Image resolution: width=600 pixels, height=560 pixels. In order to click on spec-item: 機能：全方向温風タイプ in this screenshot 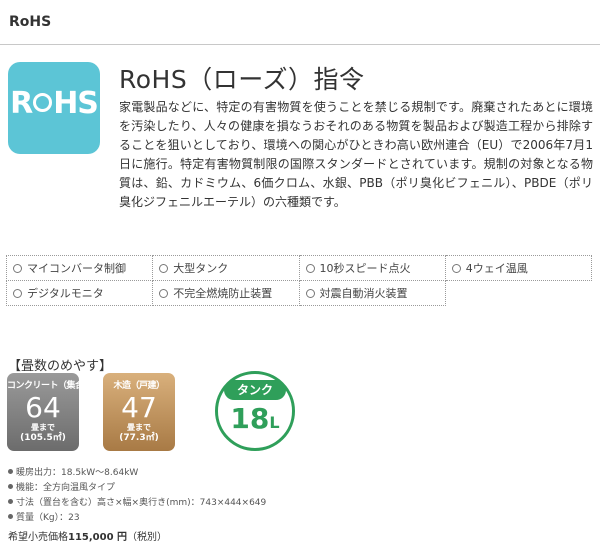, I will do `click(137, 488)`.